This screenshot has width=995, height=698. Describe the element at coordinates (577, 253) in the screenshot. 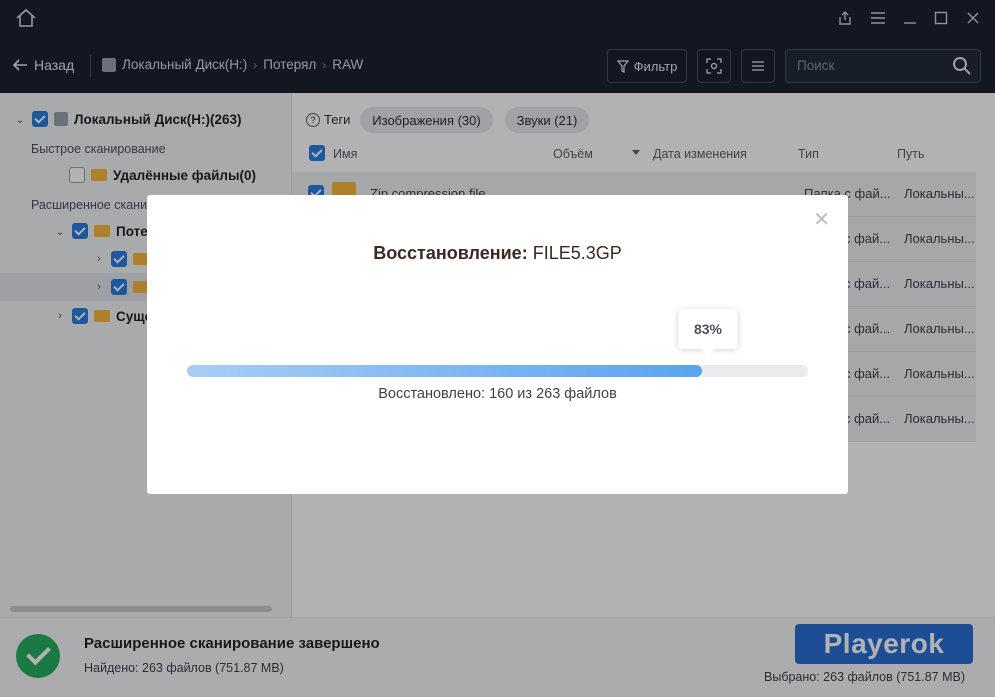

I see `recovery-file-name: FILE5.3GP` at that location.